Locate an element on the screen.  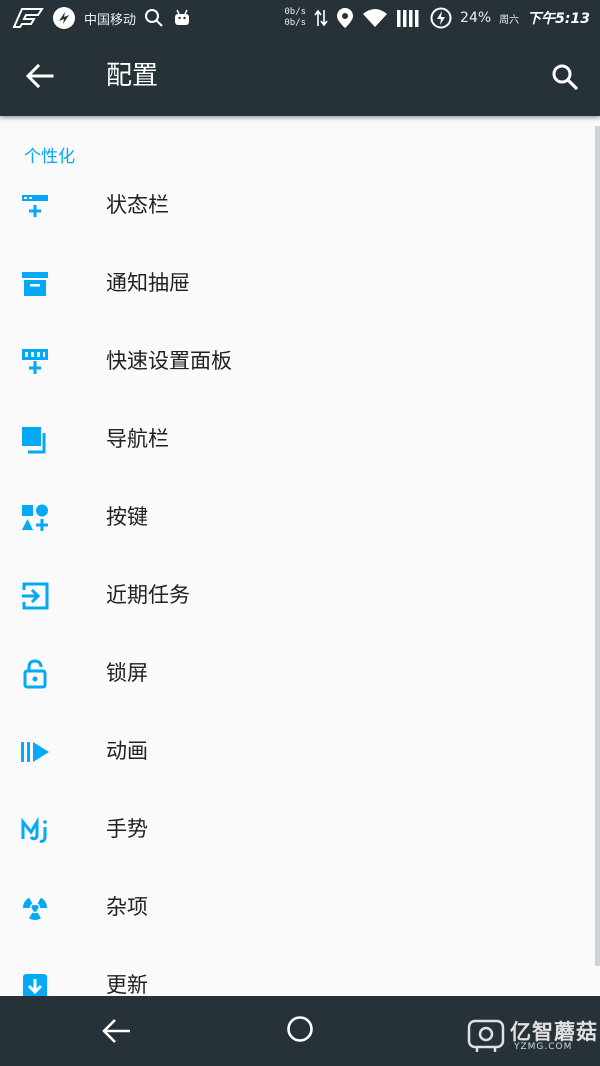
carrier-name: 中国移动 is located at coordinates (110, 20).